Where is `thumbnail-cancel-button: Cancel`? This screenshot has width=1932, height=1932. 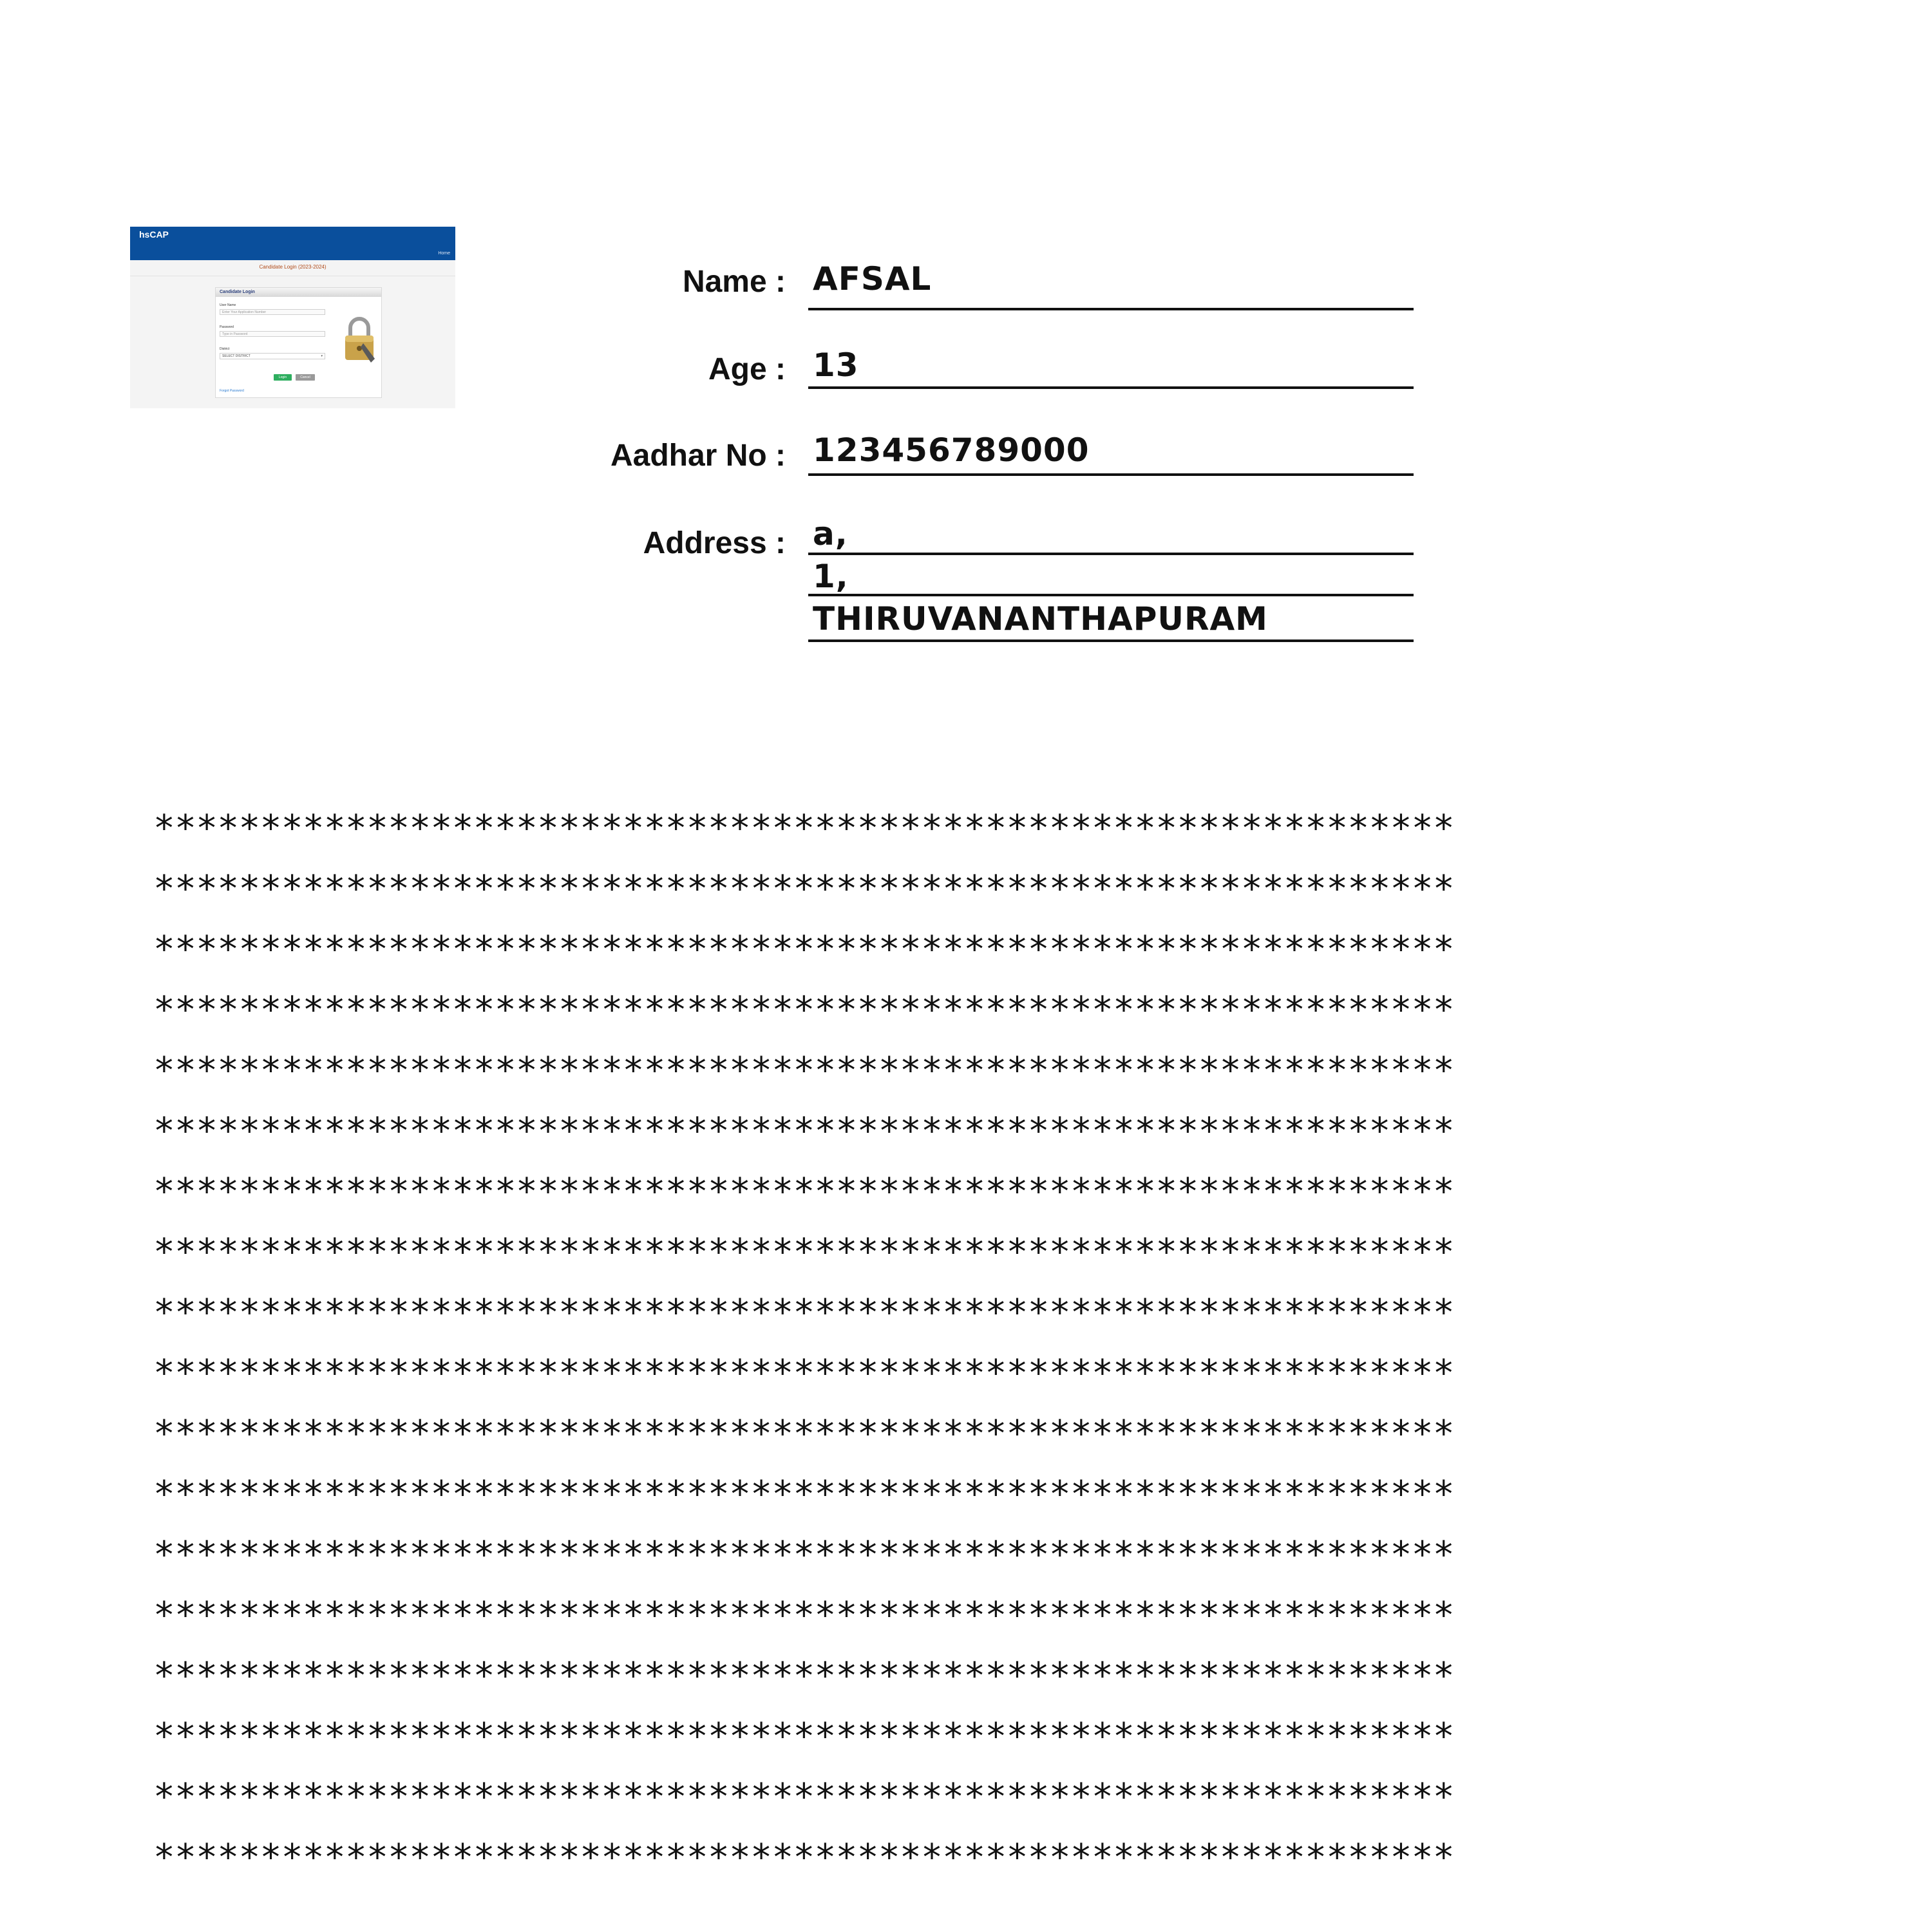
thumbnail-cancel-button: Cancel is located at coordinates (305, 378).